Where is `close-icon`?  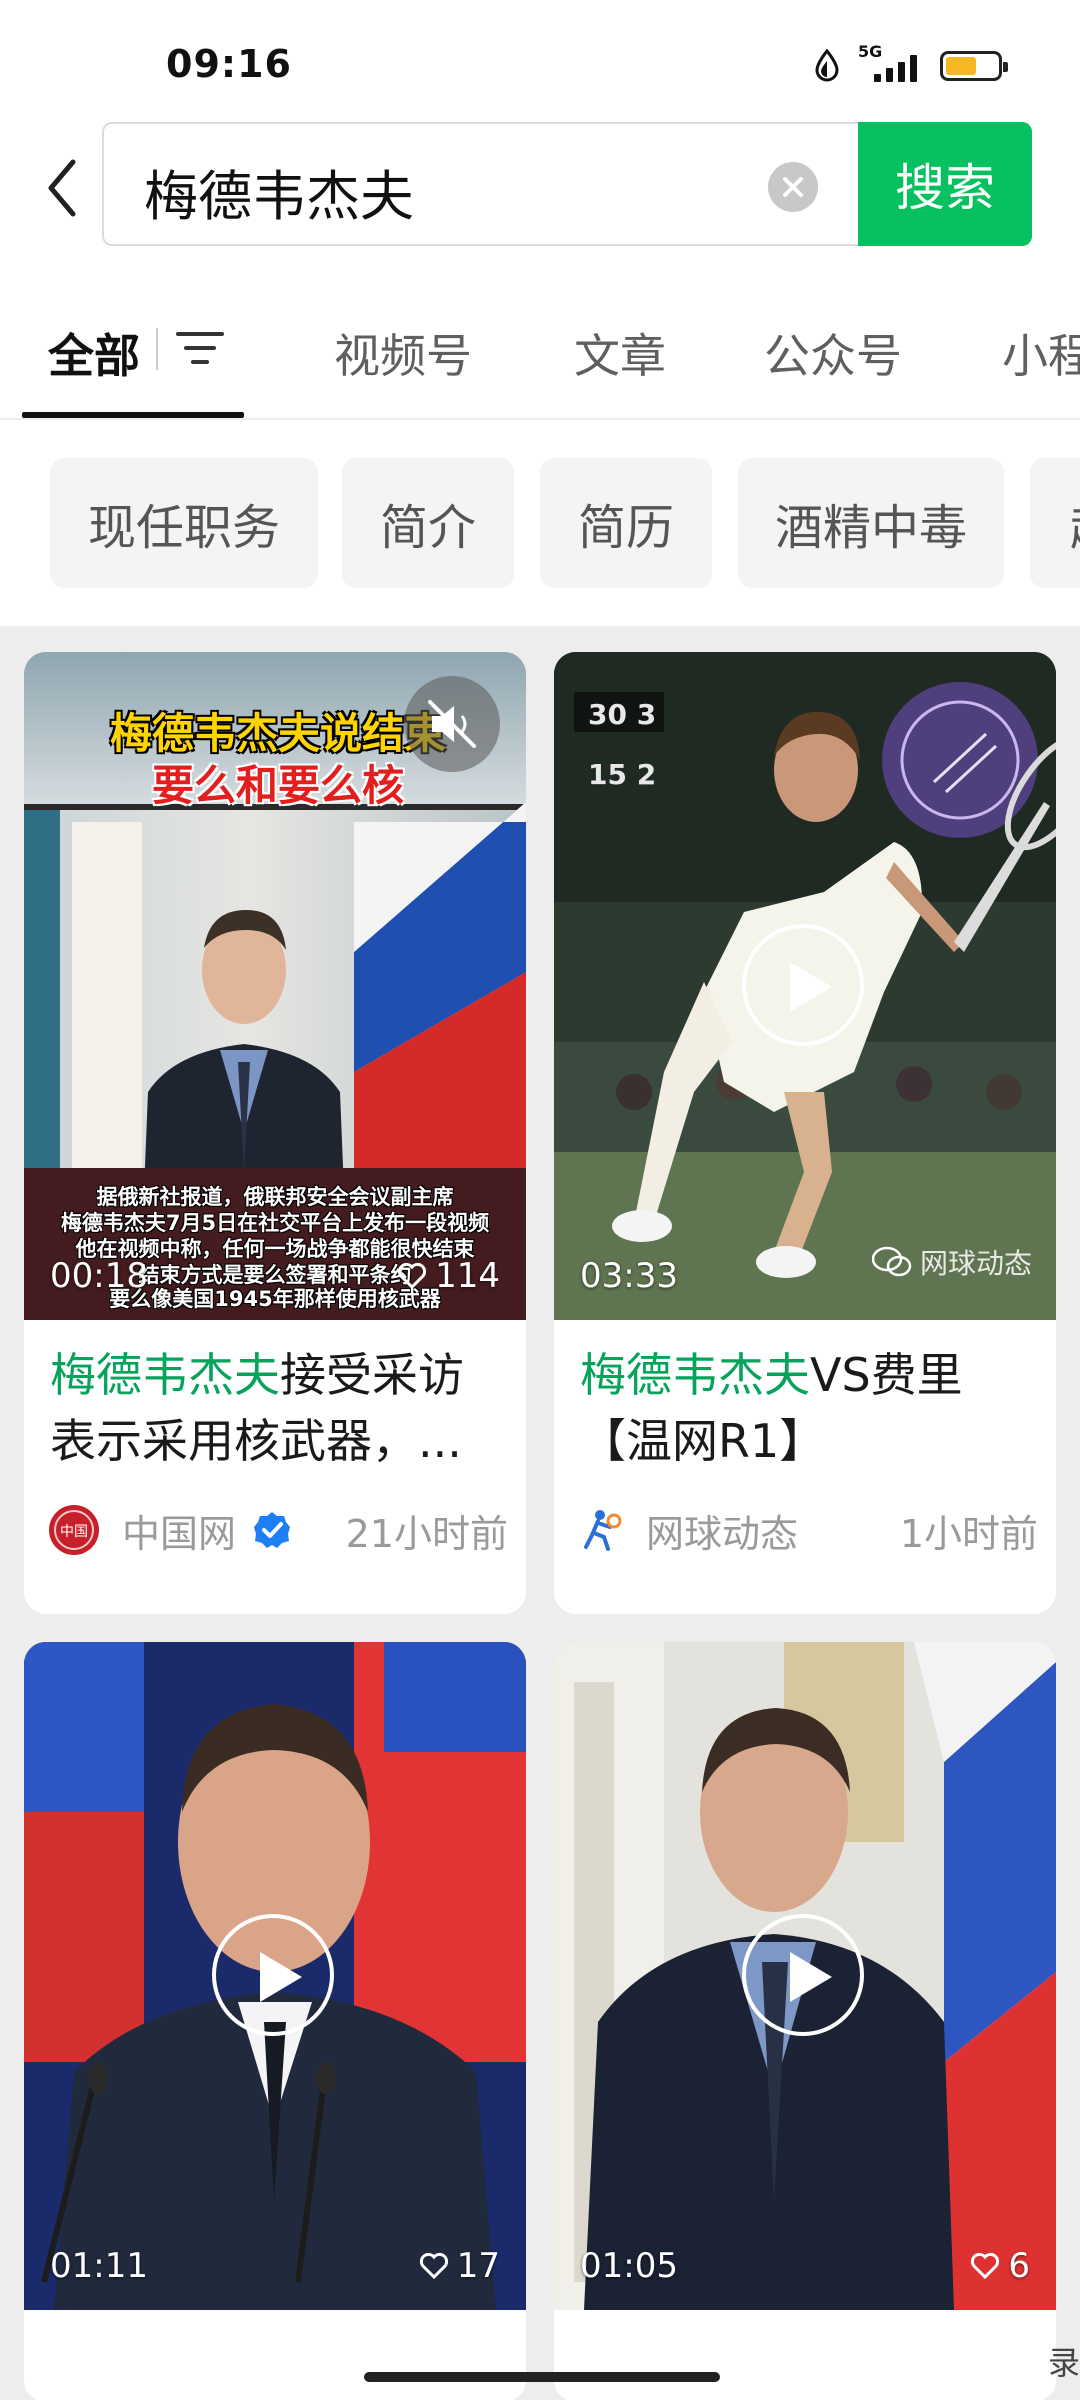 close-icon is located at coordinates (793, 187).